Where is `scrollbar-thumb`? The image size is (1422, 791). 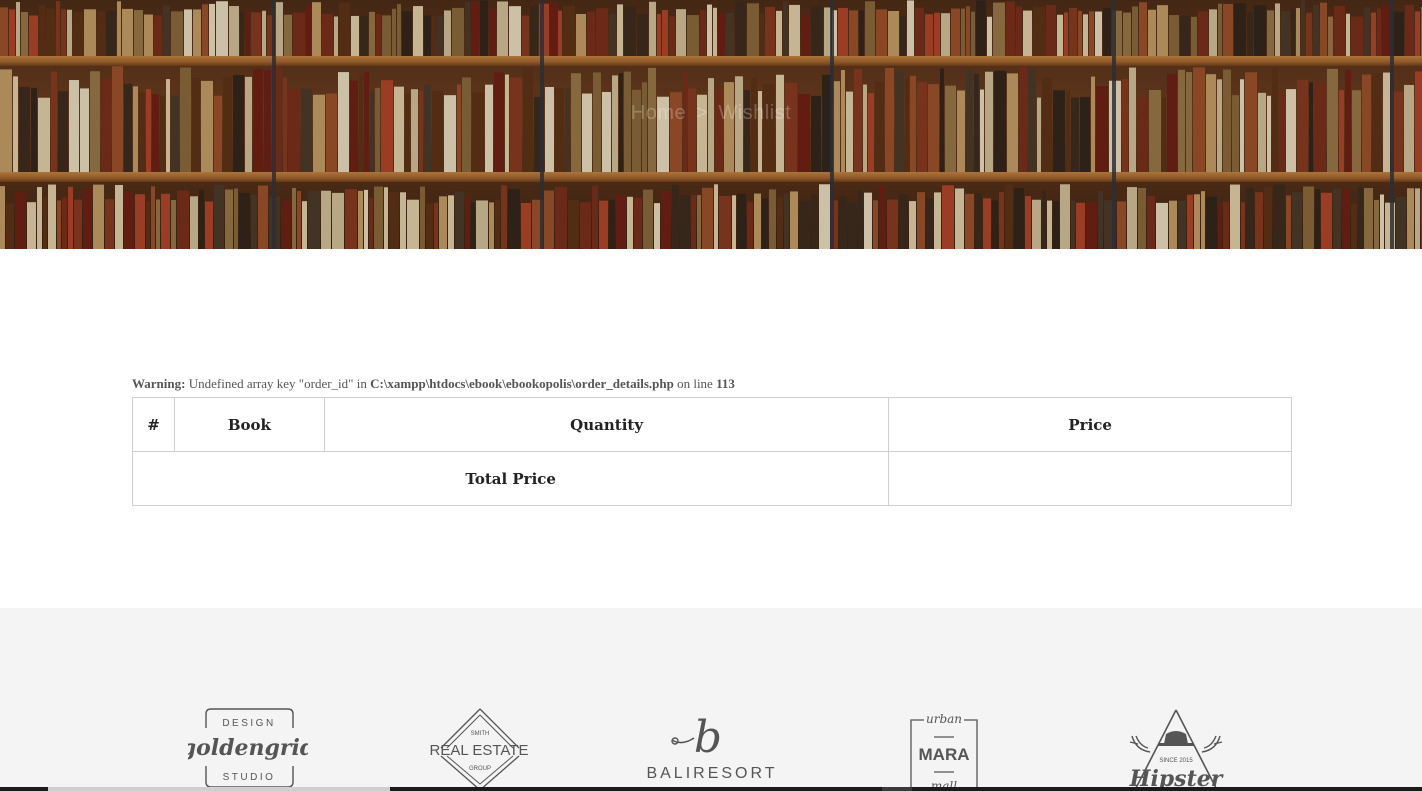
scrollbar-thumb is located at coordinates (219, 789).